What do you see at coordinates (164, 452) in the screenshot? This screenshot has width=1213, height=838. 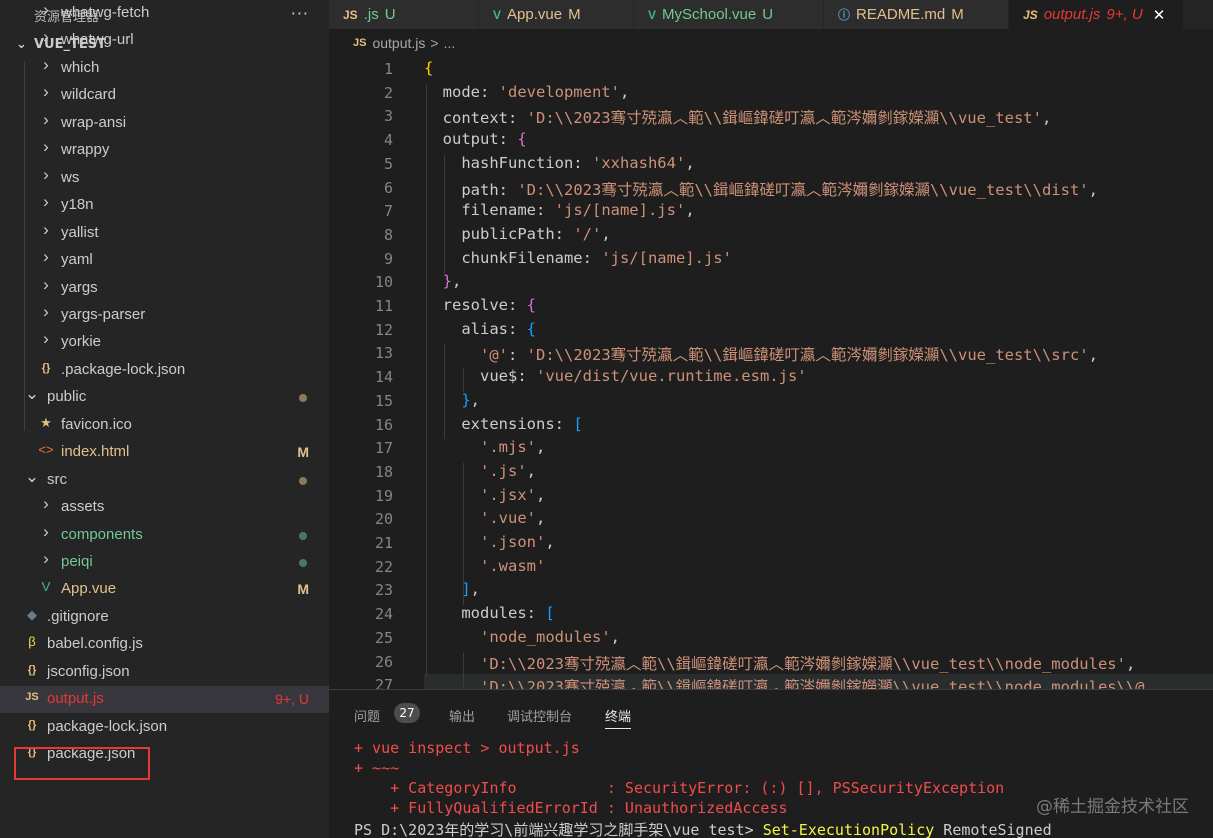 I see `tree-item: <> index.html M` at bounding box center [164, 452].